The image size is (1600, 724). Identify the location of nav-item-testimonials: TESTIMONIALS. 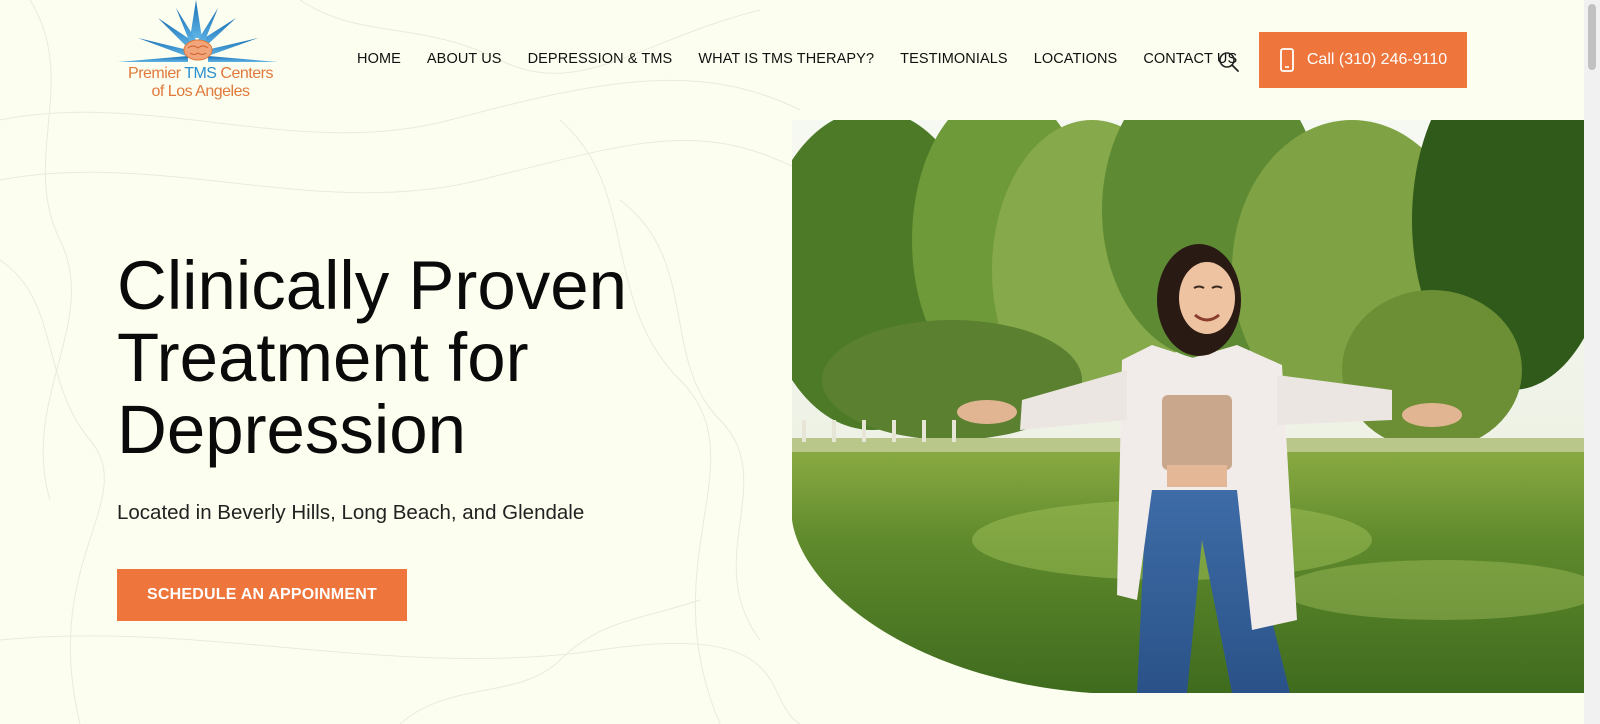
(954, 59).